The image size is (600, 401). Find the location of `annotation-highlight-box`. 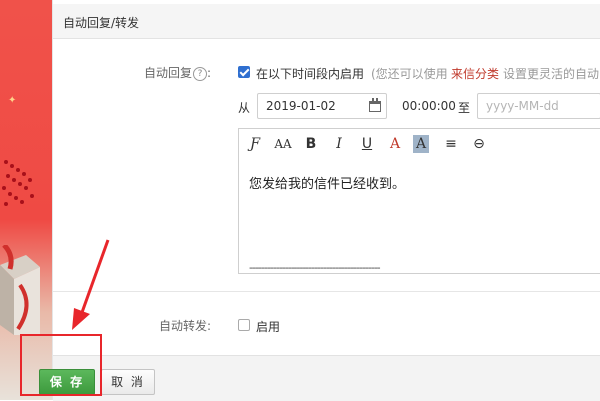

annotation-highlight-box is located at coordinates (61, 365).